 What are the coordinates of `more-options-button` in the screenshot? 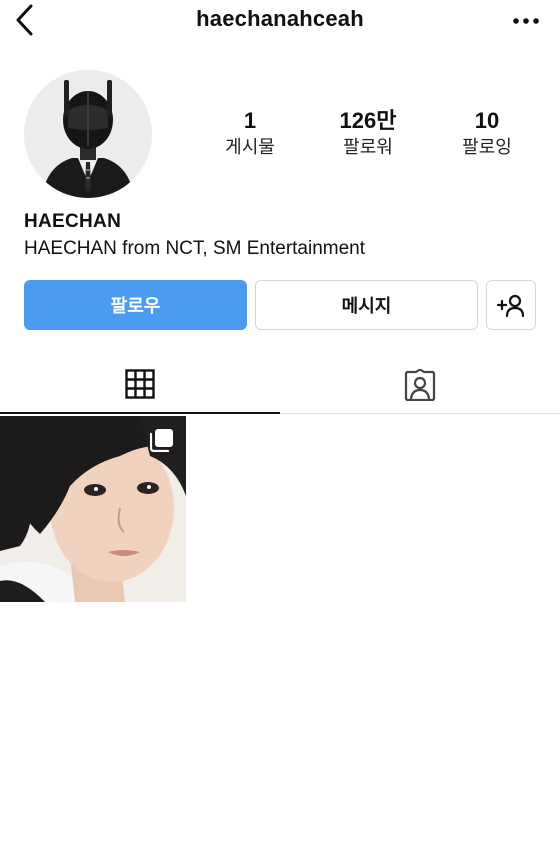 It's located at (526, 21).